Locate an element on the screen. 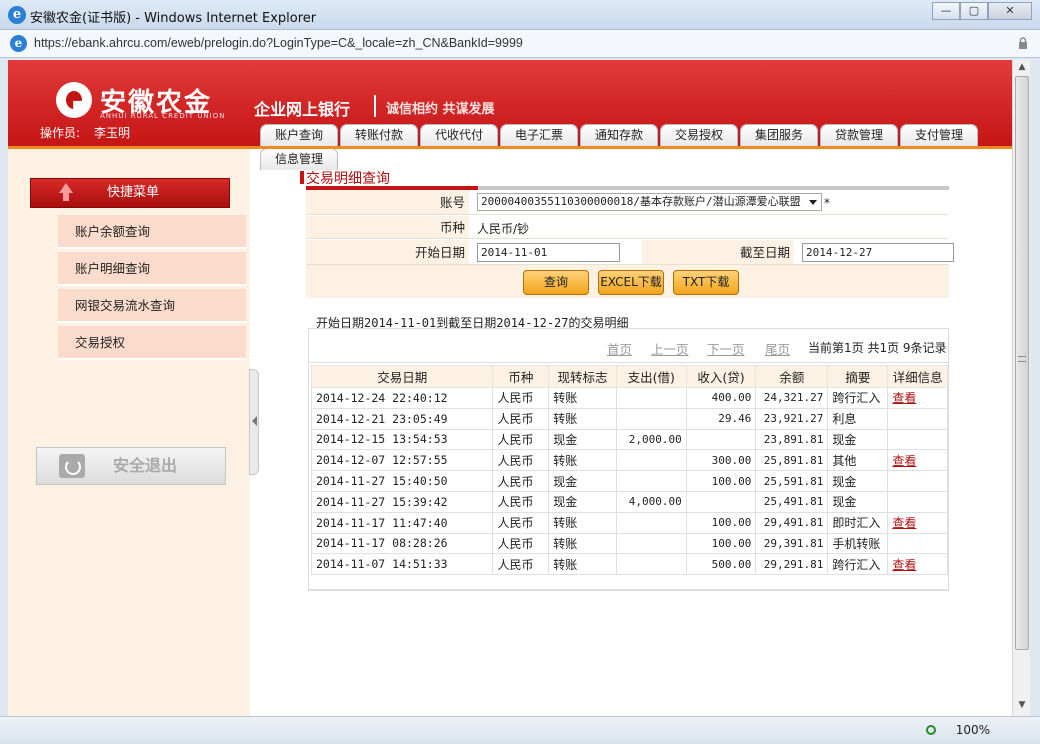  col-debit: 支出(借) is located at coordinates (651, 376).